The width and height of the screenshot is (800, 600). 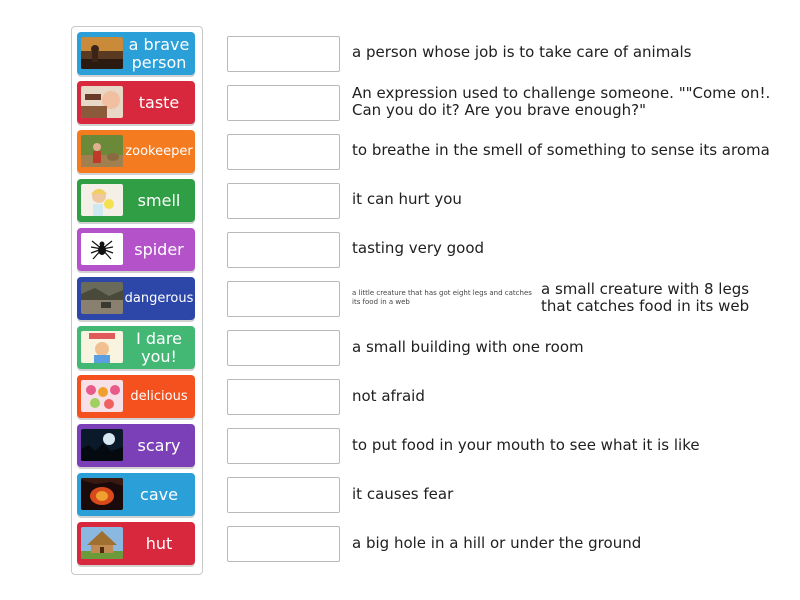 I want to click on delicious-photo, so click(x=102, y=396).